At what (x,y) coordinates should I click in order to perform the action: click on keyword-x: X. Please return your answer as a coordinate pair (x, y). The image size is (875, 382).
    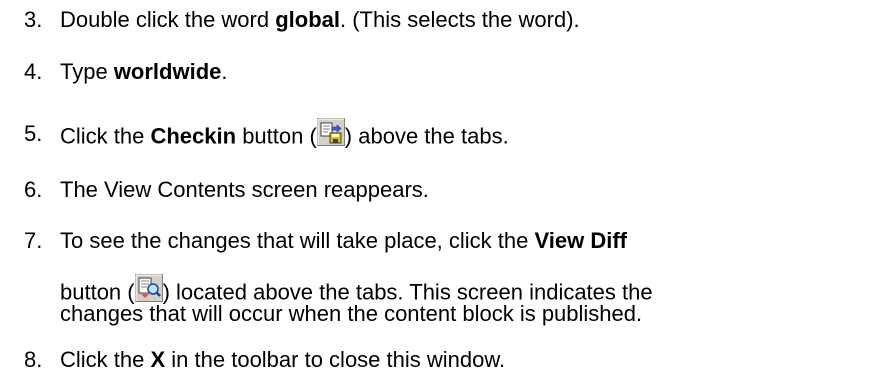
    Looking at the image, I should click on (158, 359).